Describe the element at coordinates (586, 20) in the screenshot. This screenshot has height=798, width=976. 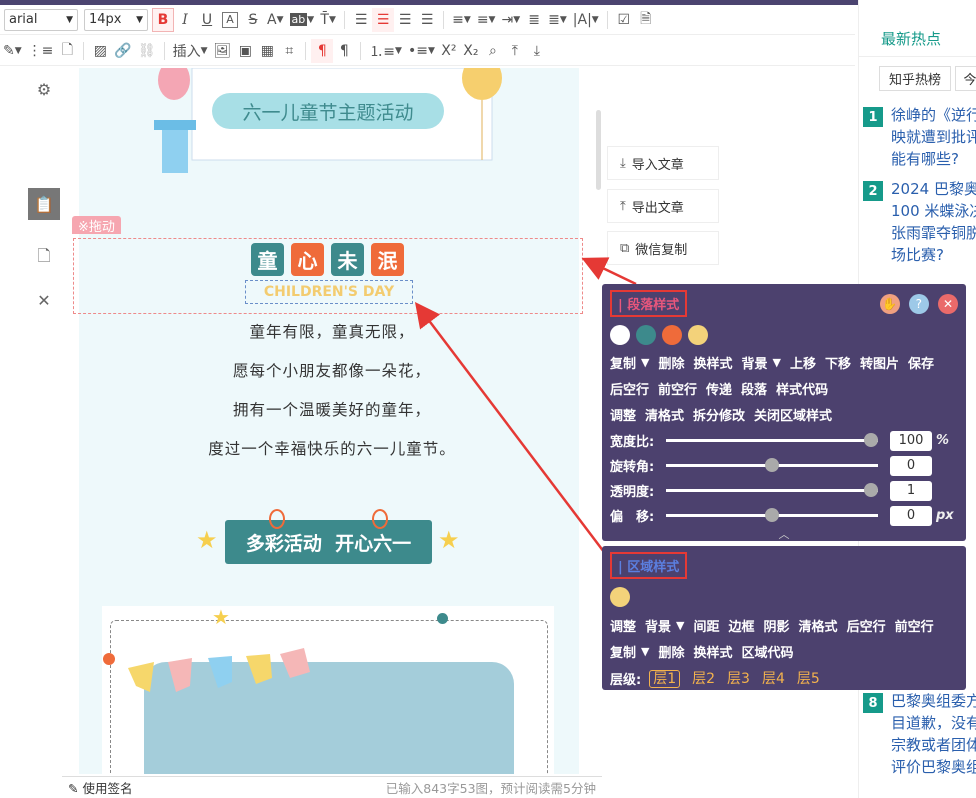
I see `text-width-icon: |A| ▼` at that location.